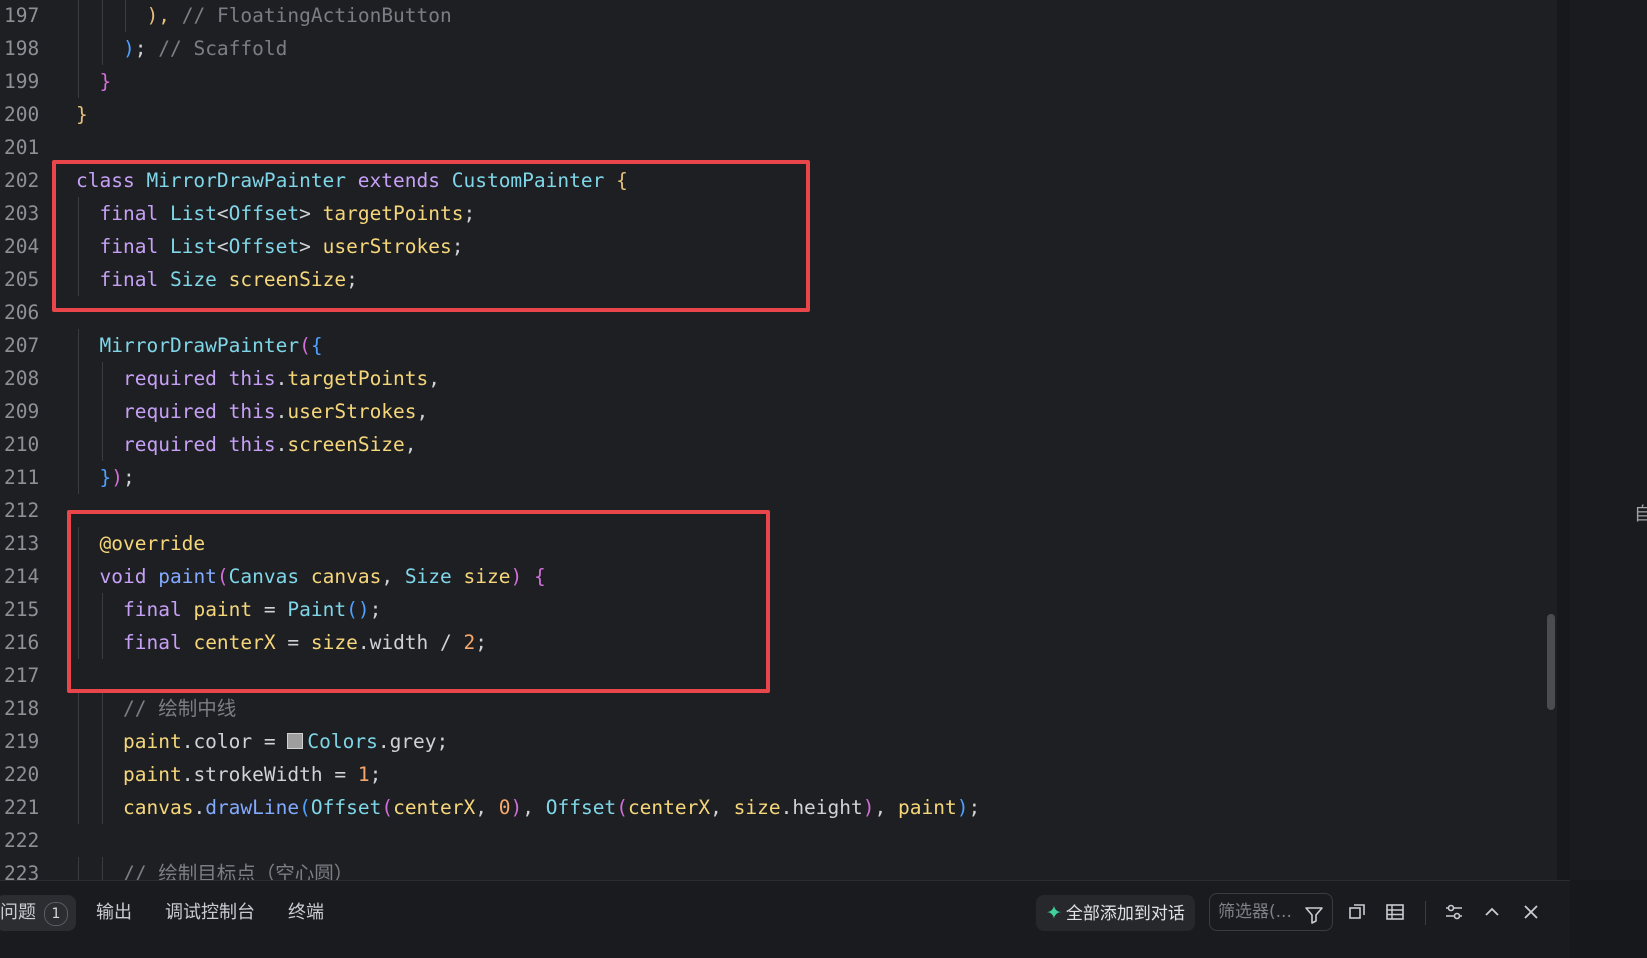  What do you see at coordinates (1454, 912) in the screenshot?
I see `settings-sliders-icon` at bounding box center [1454, 912].